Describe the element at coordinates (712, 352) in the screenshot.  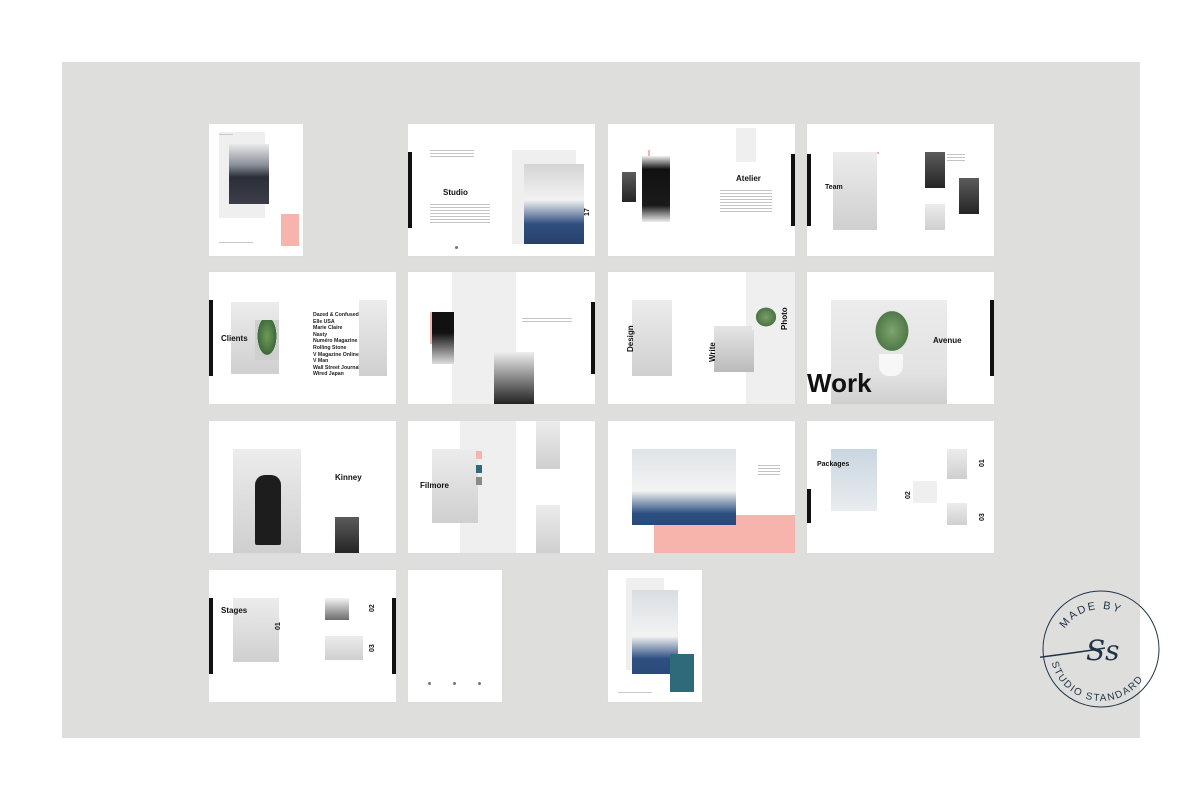
I see `write-title: Write` at that location.